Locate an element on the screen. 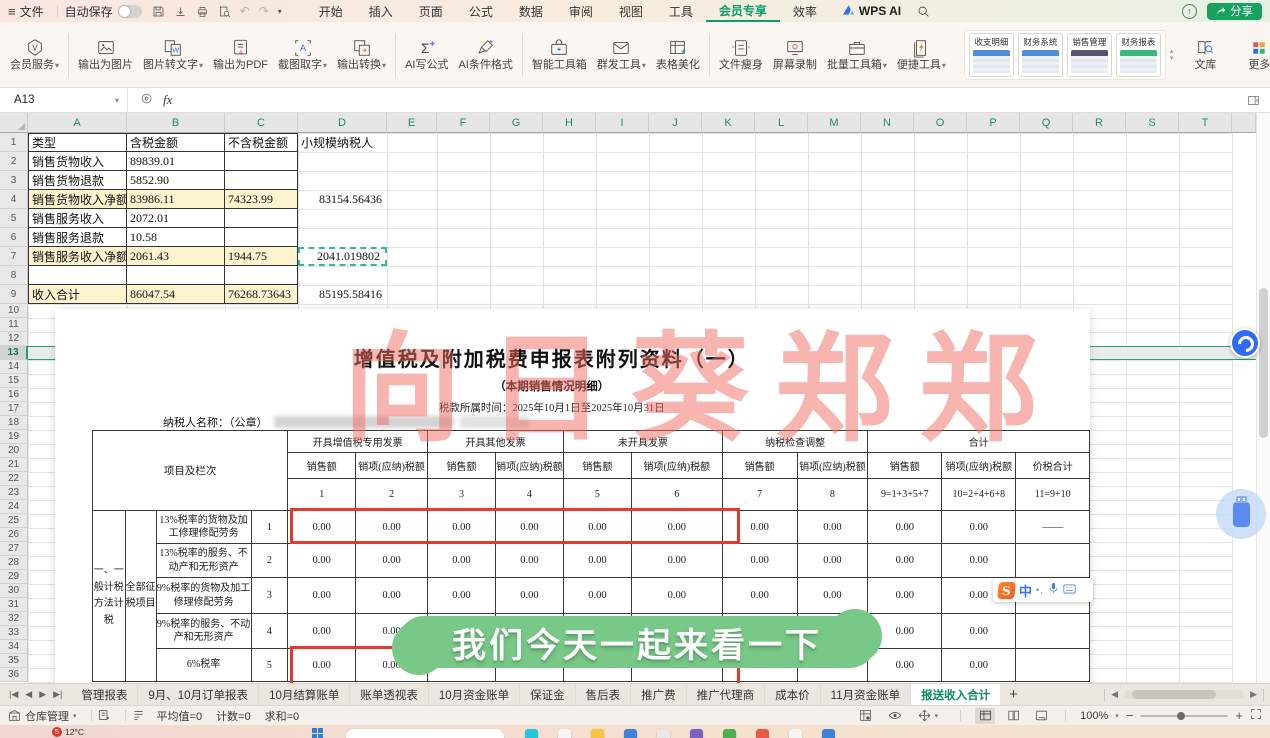  toolbar-button-imgtext: W 图片转文字▾ is located at coordinates (173, 54).